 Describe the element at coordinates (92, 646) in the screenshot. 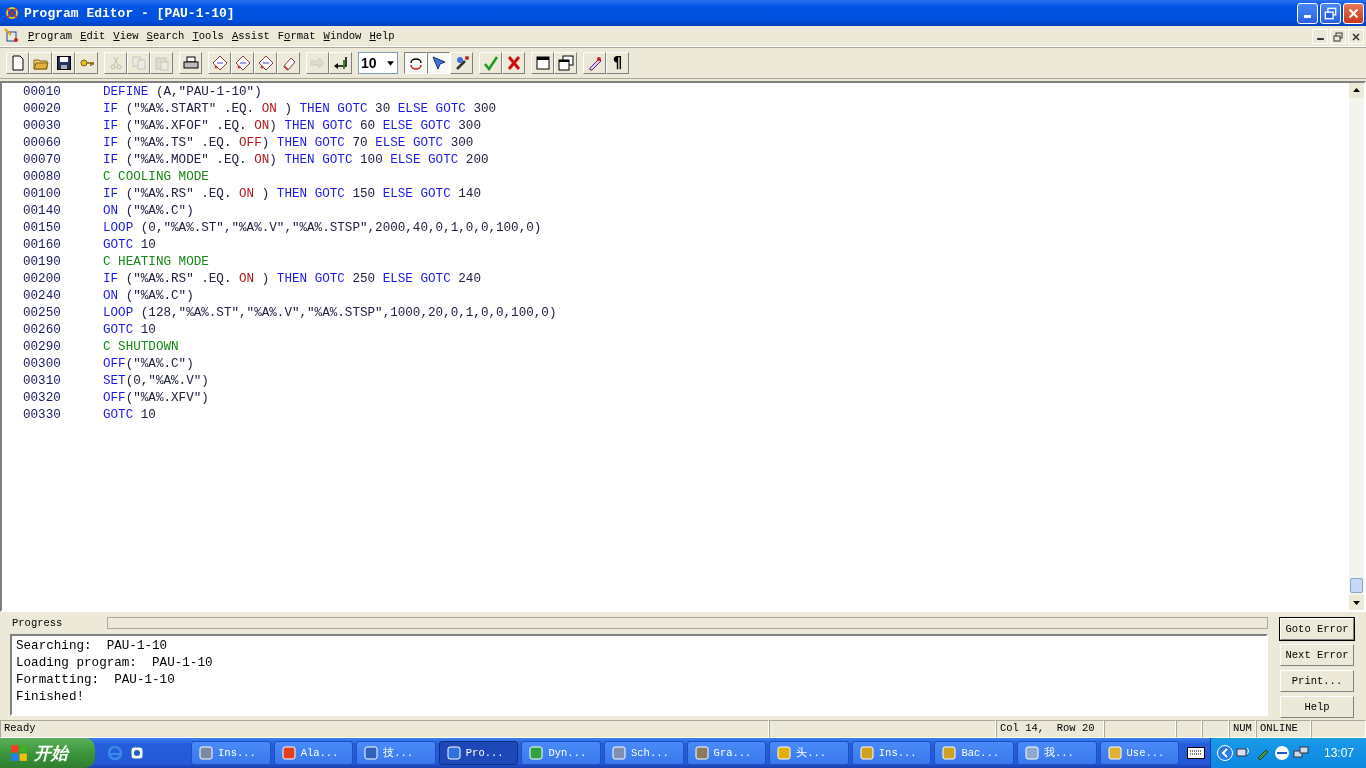

I see `log-message: Searching: PAU-1-10` at that location.